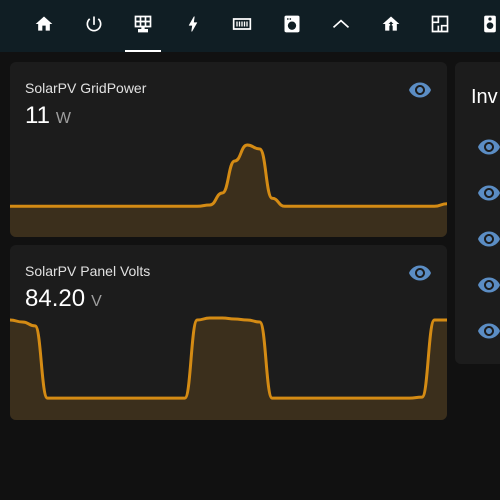 This screenshot has width=500, height=500. What do you see at coordinates (143, 51) in the screenshot?
I see `active-tab-indicator` at bounding box center [143, 51].